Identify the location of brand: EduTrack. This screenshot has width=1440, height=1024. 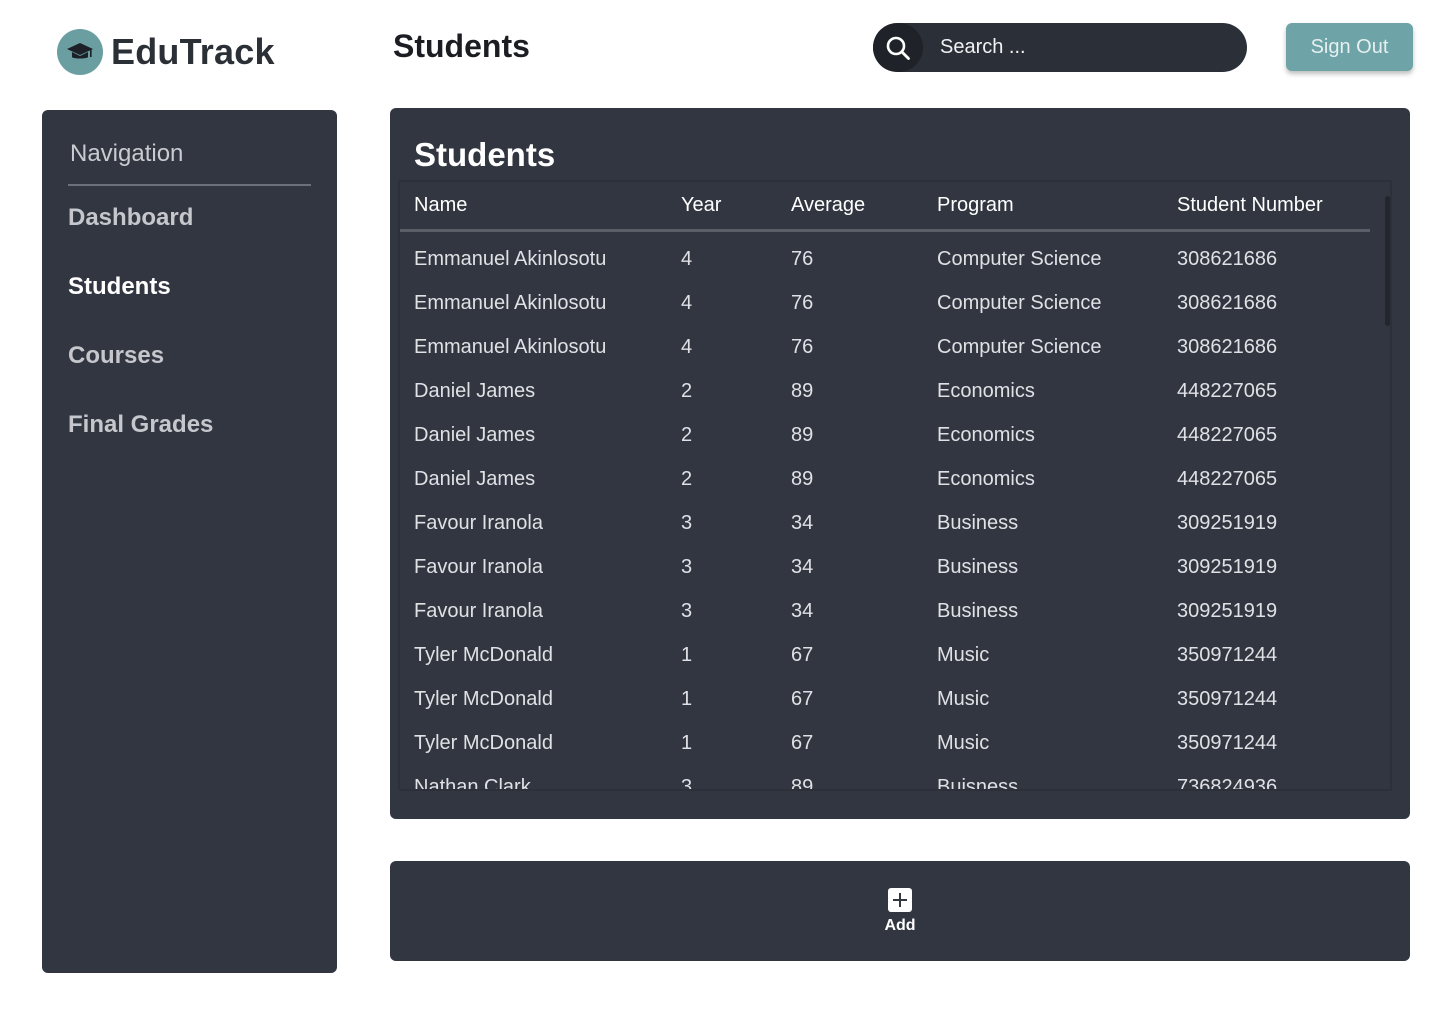
(166, 52).